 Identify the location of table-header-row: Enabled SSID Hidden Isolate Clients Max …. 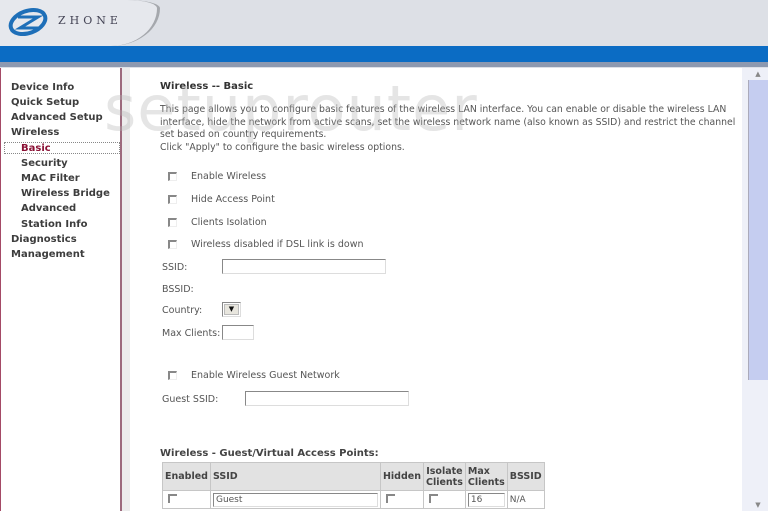
(353, 476).